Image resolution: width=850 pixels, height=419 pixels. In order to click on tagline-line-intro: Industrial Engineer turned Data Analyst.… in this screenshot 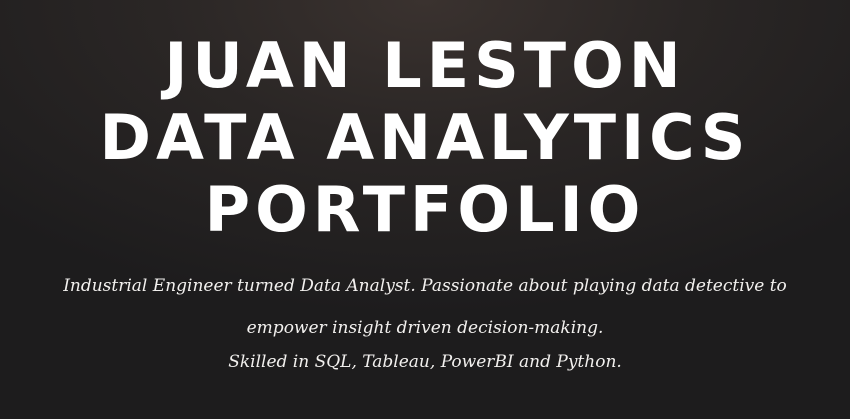, I will do `click(425, 286)`.